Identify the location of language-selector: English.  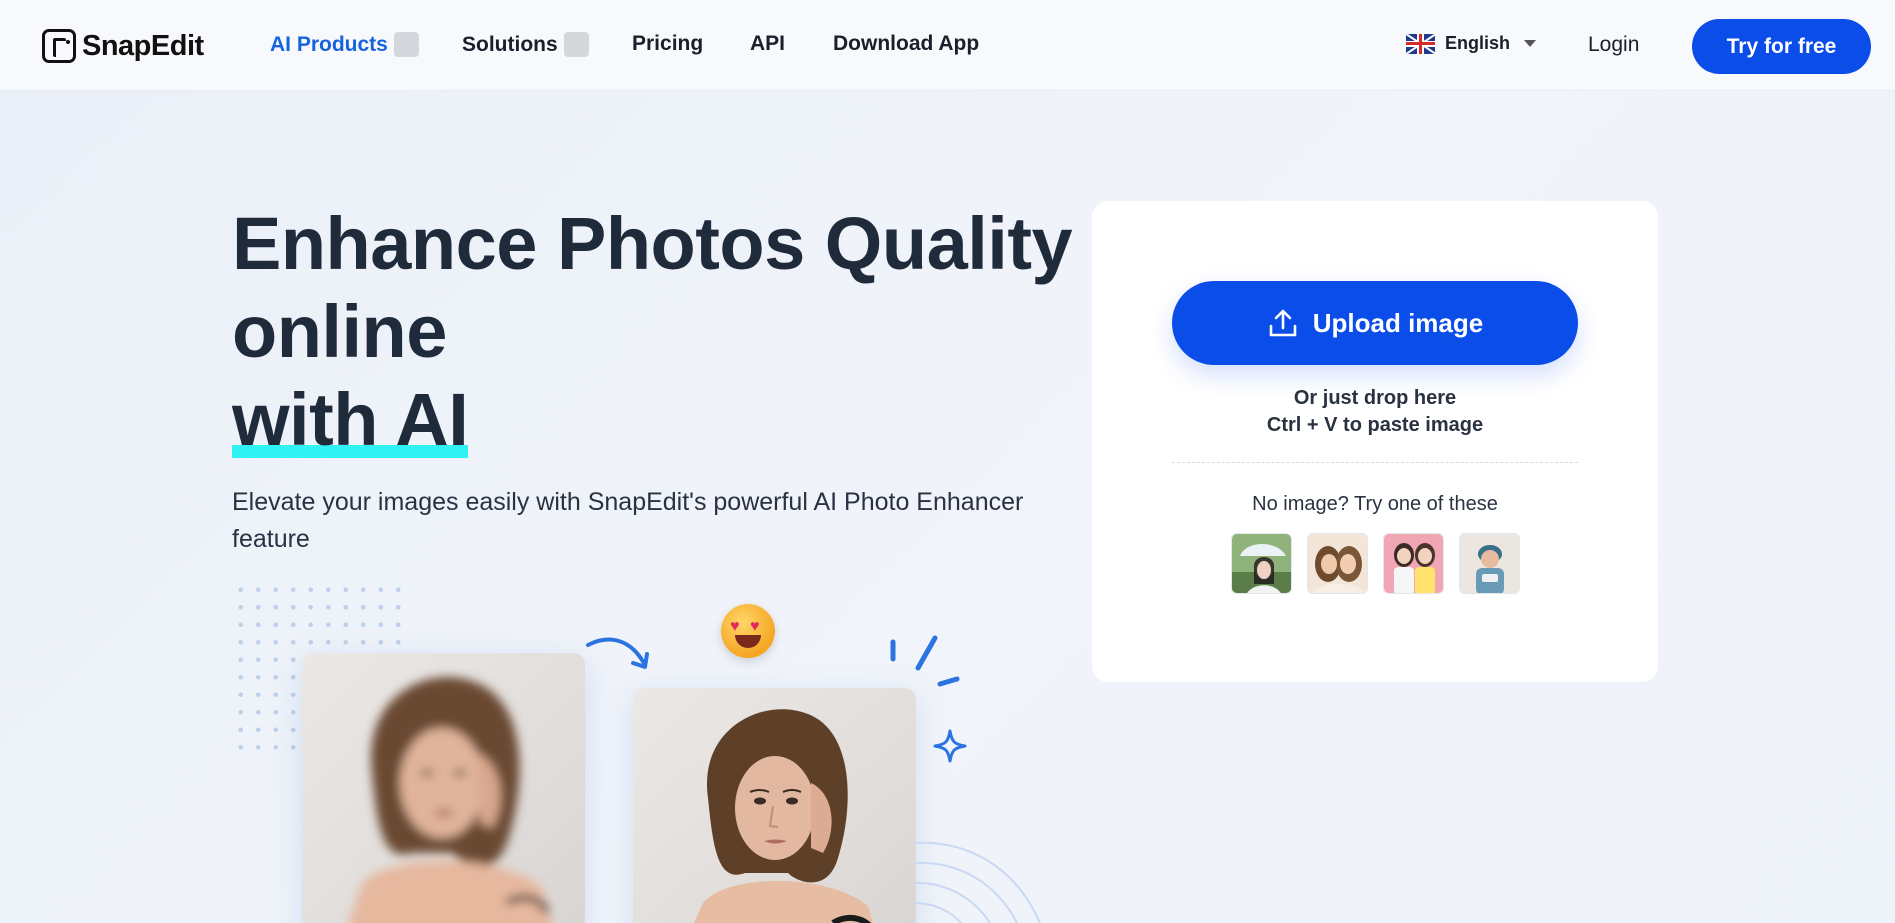
(1471, 43).